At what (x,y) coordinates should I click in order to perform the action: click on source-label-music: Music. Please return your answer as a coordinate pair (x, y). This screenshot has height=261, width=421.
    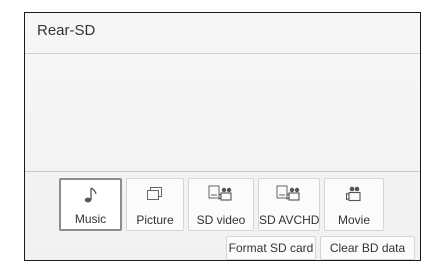
    Looking at the image, I should click on (90, 219).